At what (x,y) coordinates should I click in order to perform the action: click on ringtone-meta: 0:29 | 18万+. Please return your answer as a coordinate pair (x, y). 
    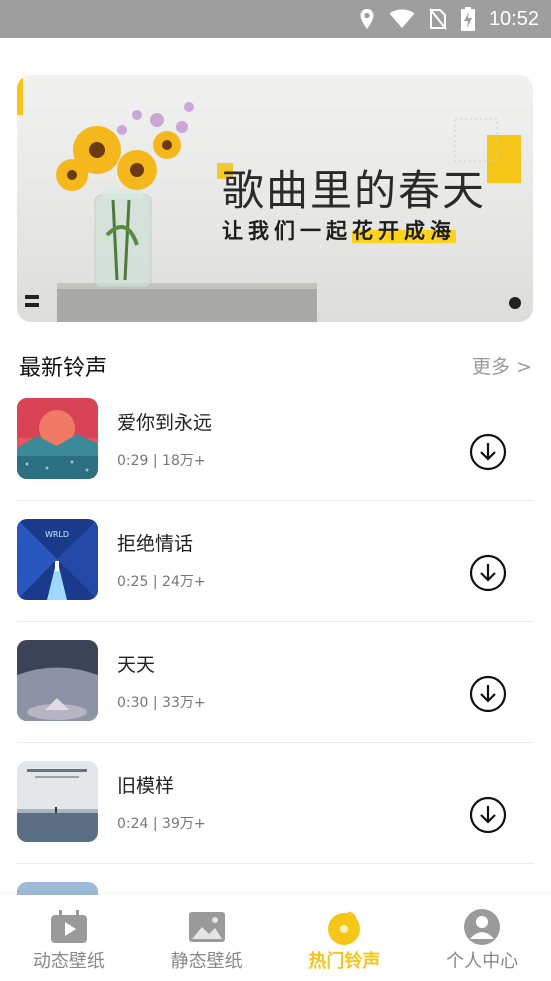
    Looking at the image, I should click on (161, 461).